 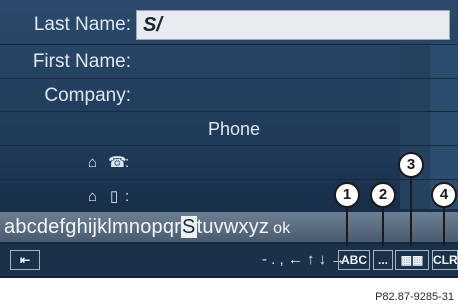 What do you see at coordinates (82, 24) in the screenshot?
I see `last-name-label: Last Name:` at bounding box center [82, 24].